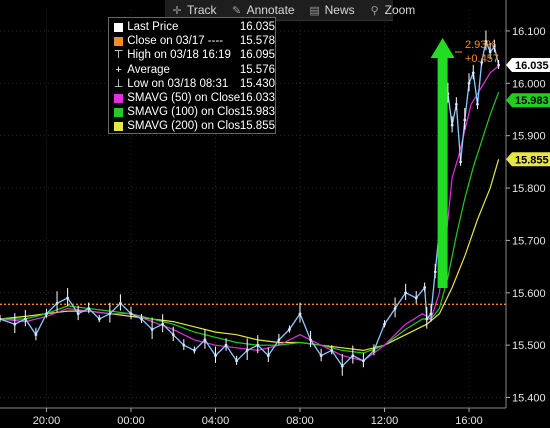  I want to click on legend-value: 15.576, so click(257, 69).